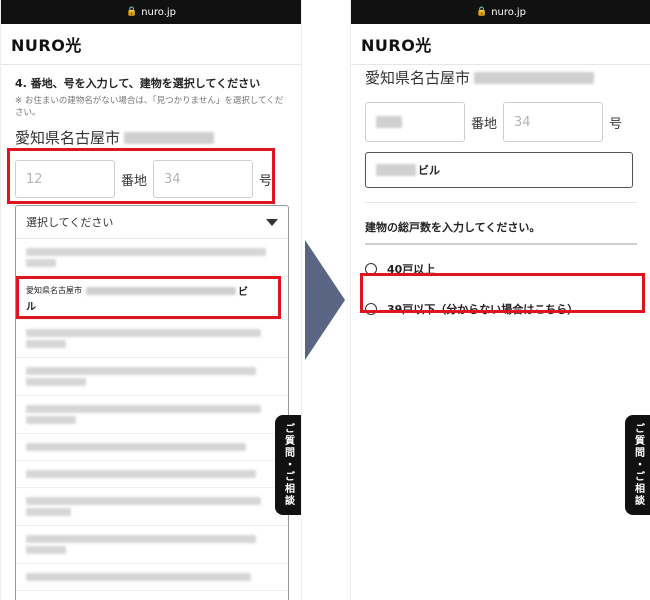 The height and width of the screenshot is (600, 650). What do you see at coordinates (501, 202) in the screenshot?
I see `divider` at bounding box center [501, 202].